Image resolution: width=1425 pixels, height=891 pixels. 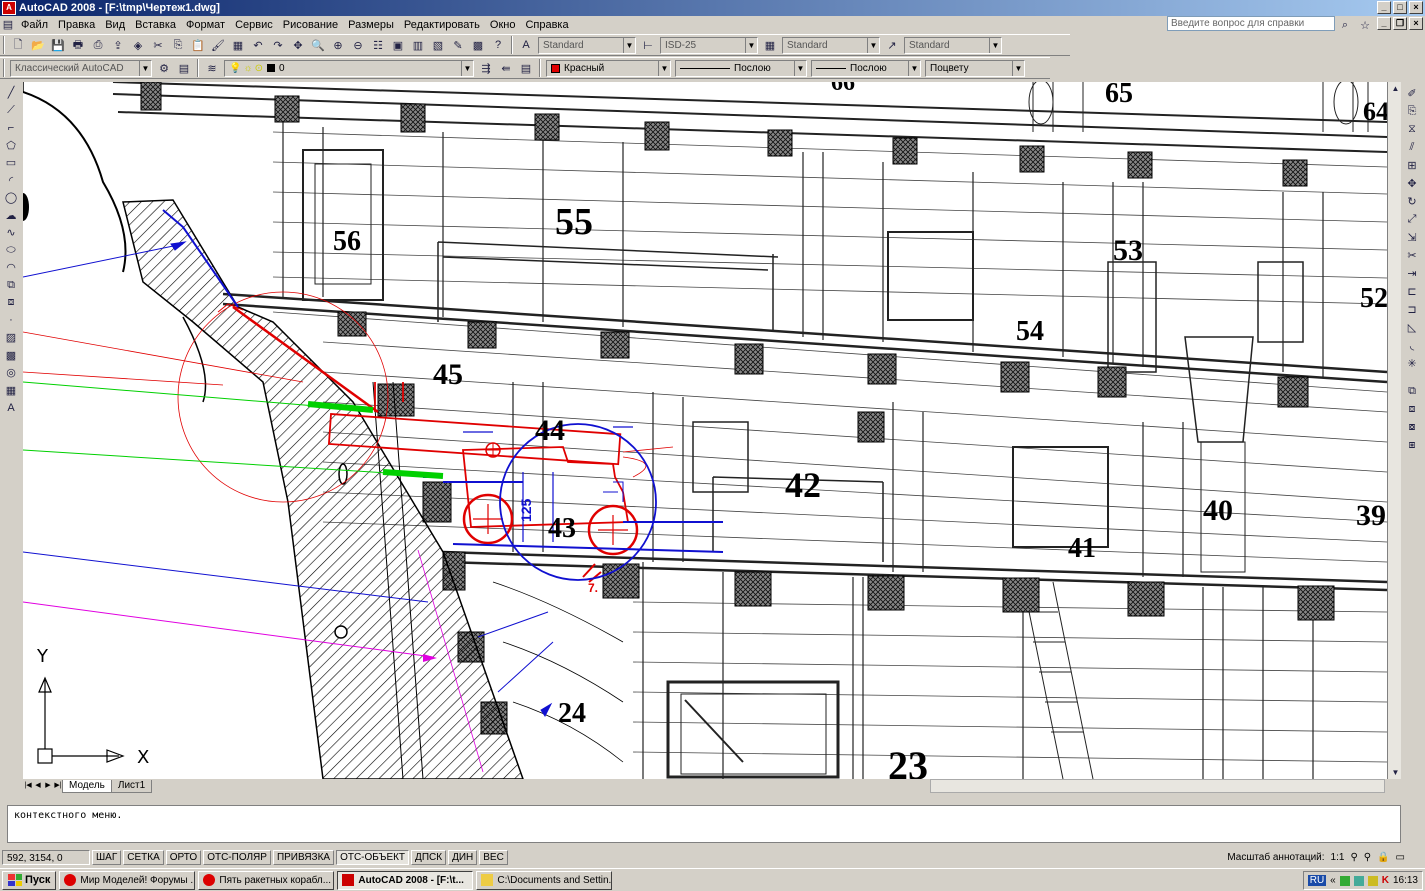 I want to click on table-style-icon: ▦, so click(x=770, y=45).